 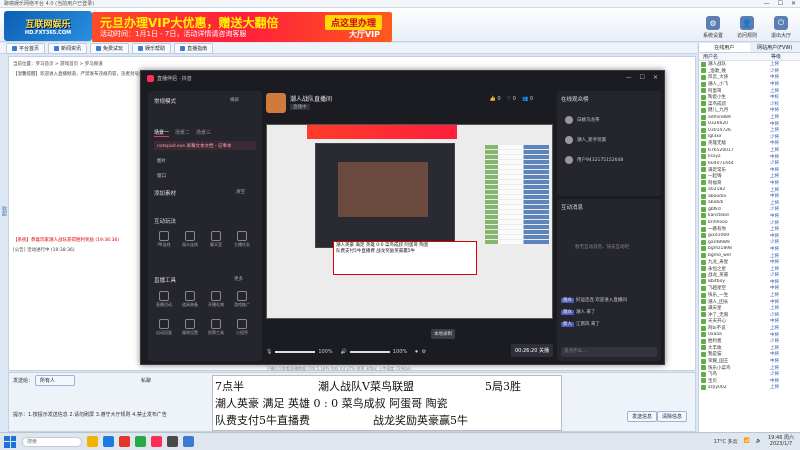 What do you see at coordinates (216, 300) in the screenshot?
I see `tool-gift: 开播礼物` at bounding box center [216, 300].